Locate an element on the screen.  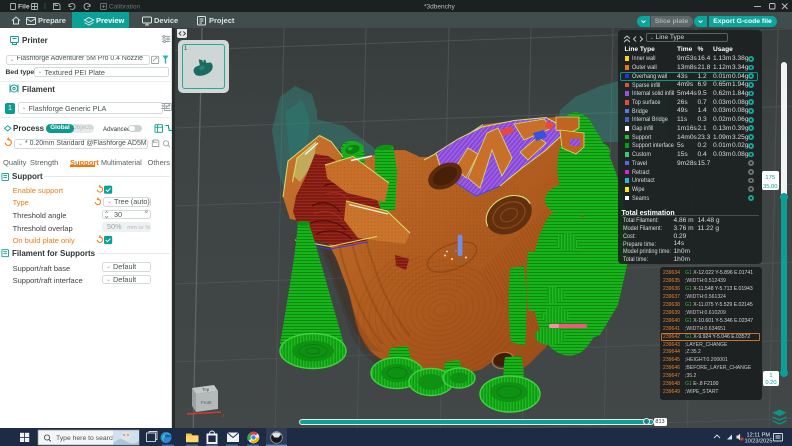
svg-text: File is located at coordinates (24, 7).